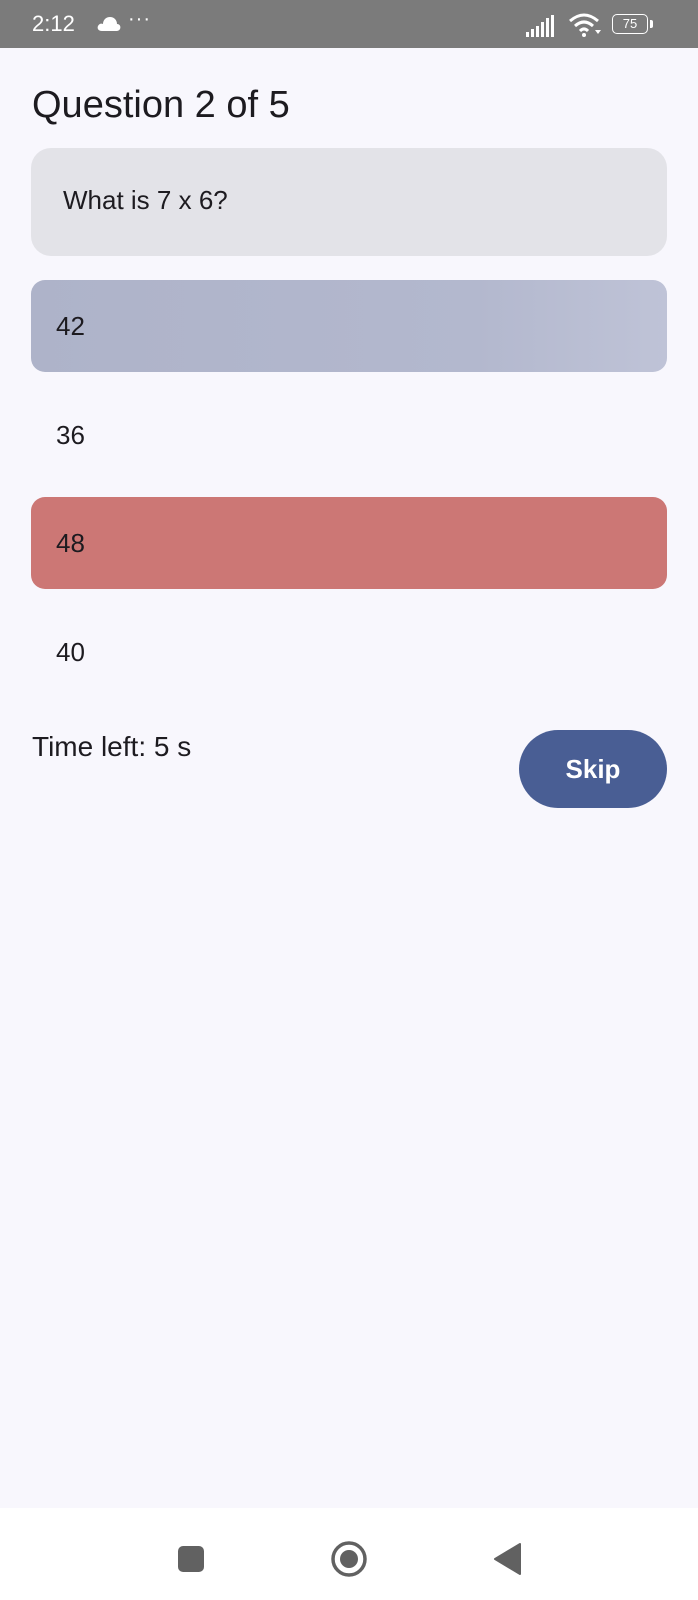 The height and width of the screenshot is (1600, 698). What do you see at coordinates (349, 652) in the screenshot?
I see `answer-option: 40` at bounding box center [349, 652].